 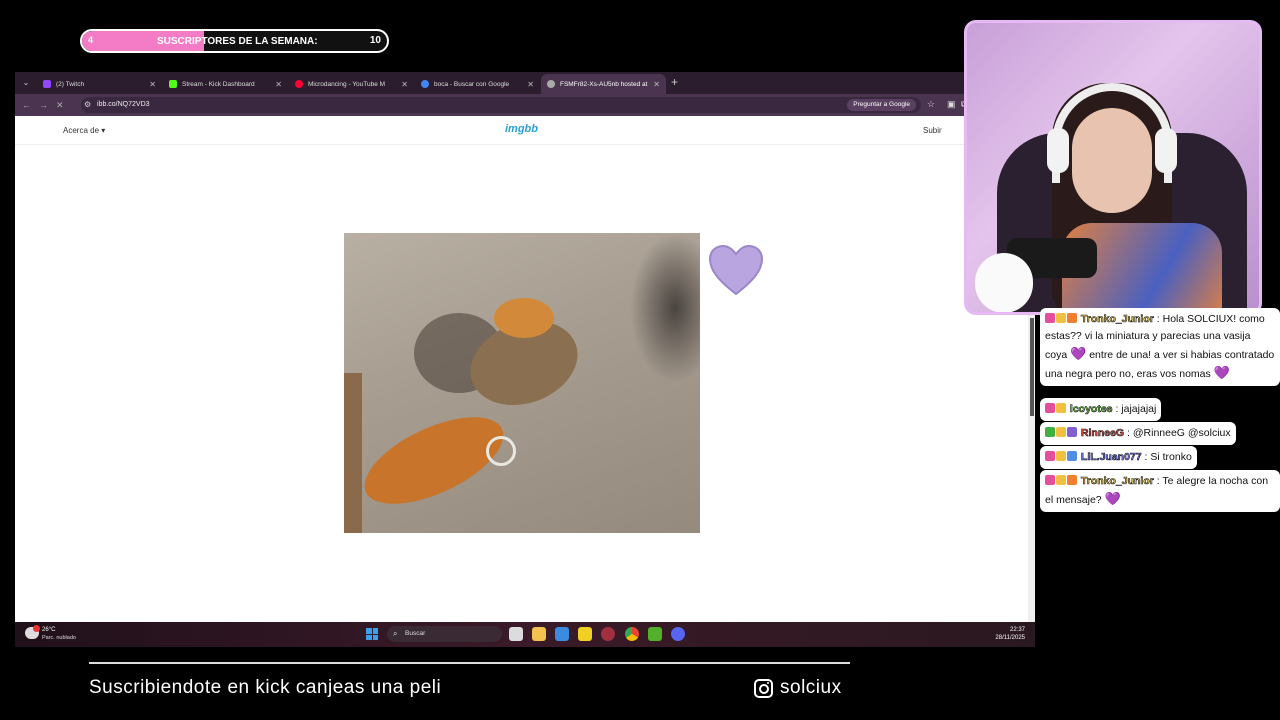 I want to click on subscriber-goal-bar: 4 SUSCRIPTORES DE LA SEMANA: 10, so click(x=234, y=41).